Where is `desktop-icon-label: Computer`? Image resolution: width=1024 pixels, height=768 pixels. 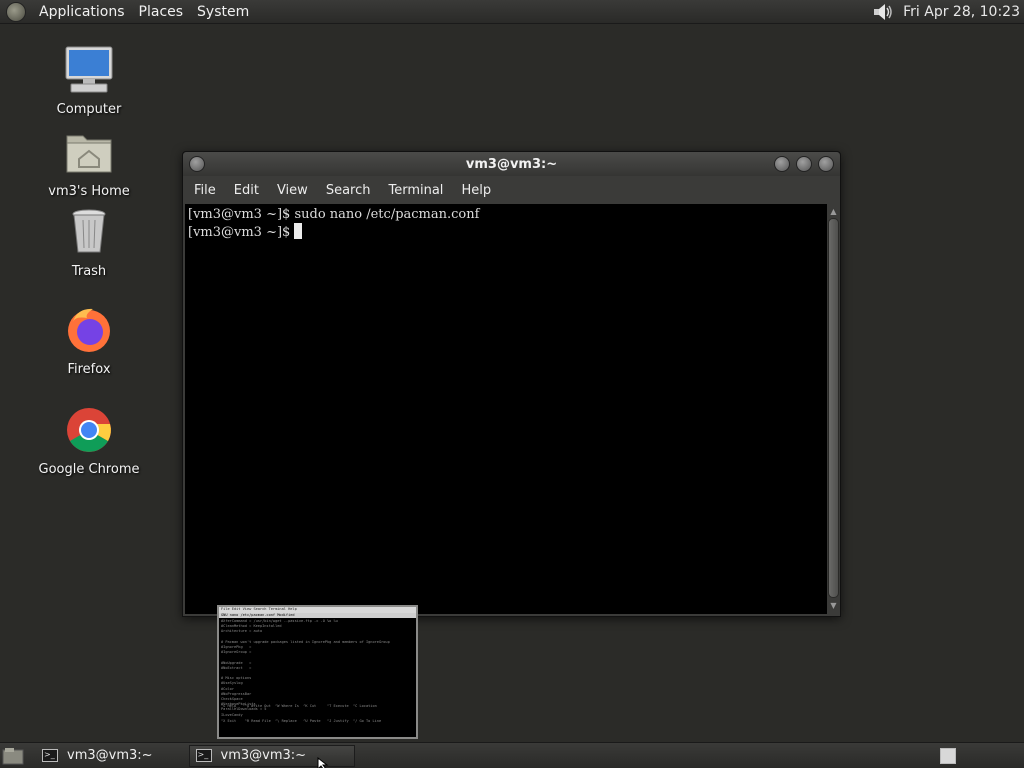 desktop-icon-label: Computer is located at coordinates (89, 109).